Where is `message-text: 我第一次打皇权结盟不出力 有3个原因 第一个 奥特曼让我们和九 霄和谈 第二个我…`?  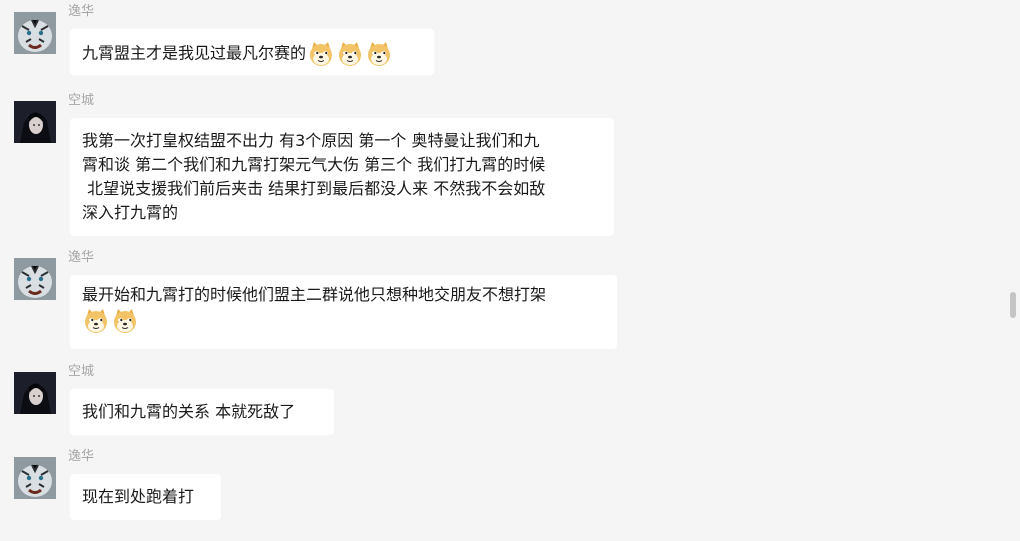 message-text: 我第一次打皇权结盟不出力 有3个原因 第一个 奥特曼让我们和九 霄和谈 第二个我… is located at coordinates (314, 176).